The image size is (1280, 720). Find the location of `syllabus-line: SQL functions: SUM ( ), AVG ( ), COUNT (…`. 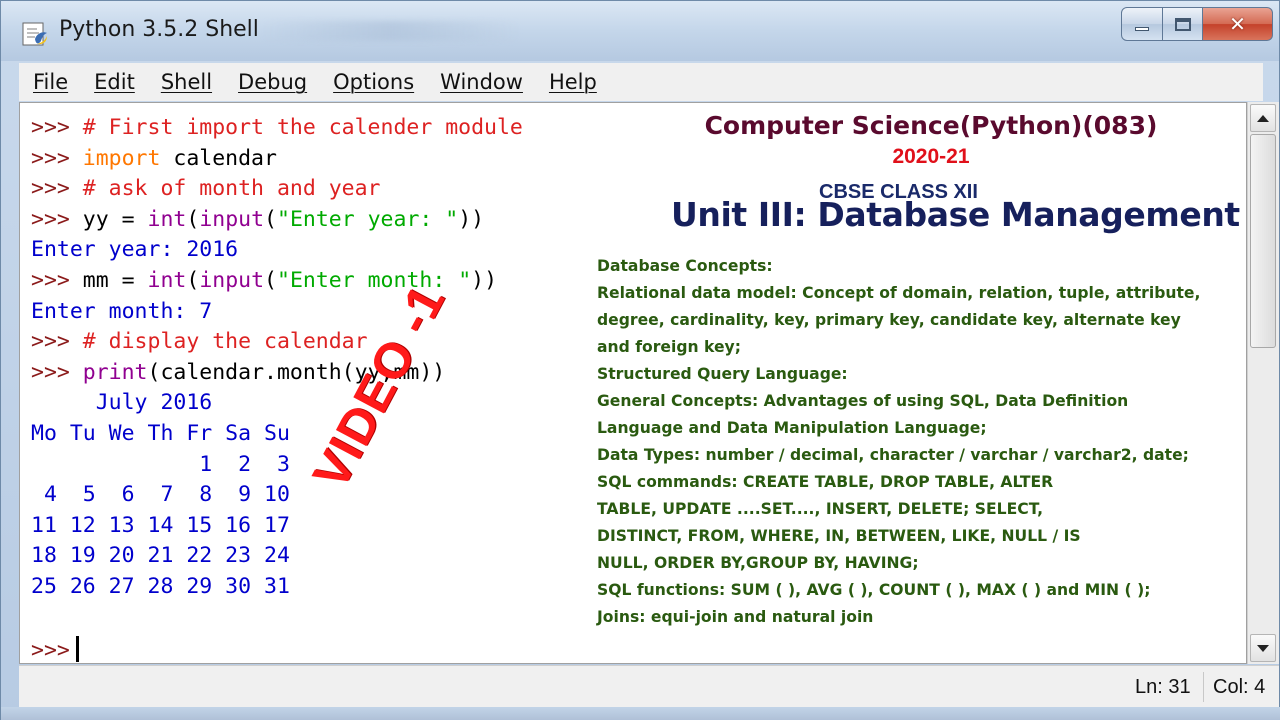

syllabus-line: SQL functions: SUM ( ), AVG ( ), COUNT (… is located at coordinates (874, 590).